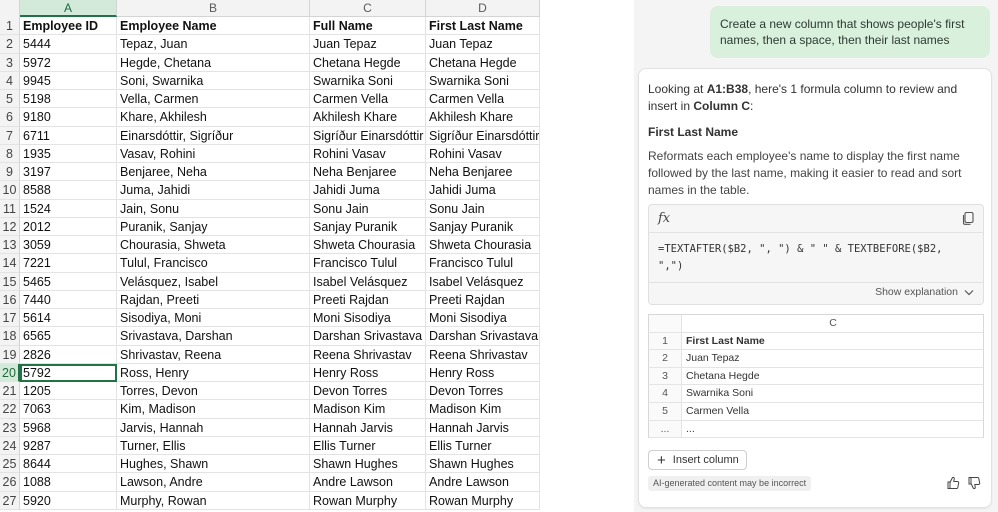 The height and width of the screenshot is (512, 998). I want to click on cell-first-last-name: Andre Lawson, so click(483, 482).